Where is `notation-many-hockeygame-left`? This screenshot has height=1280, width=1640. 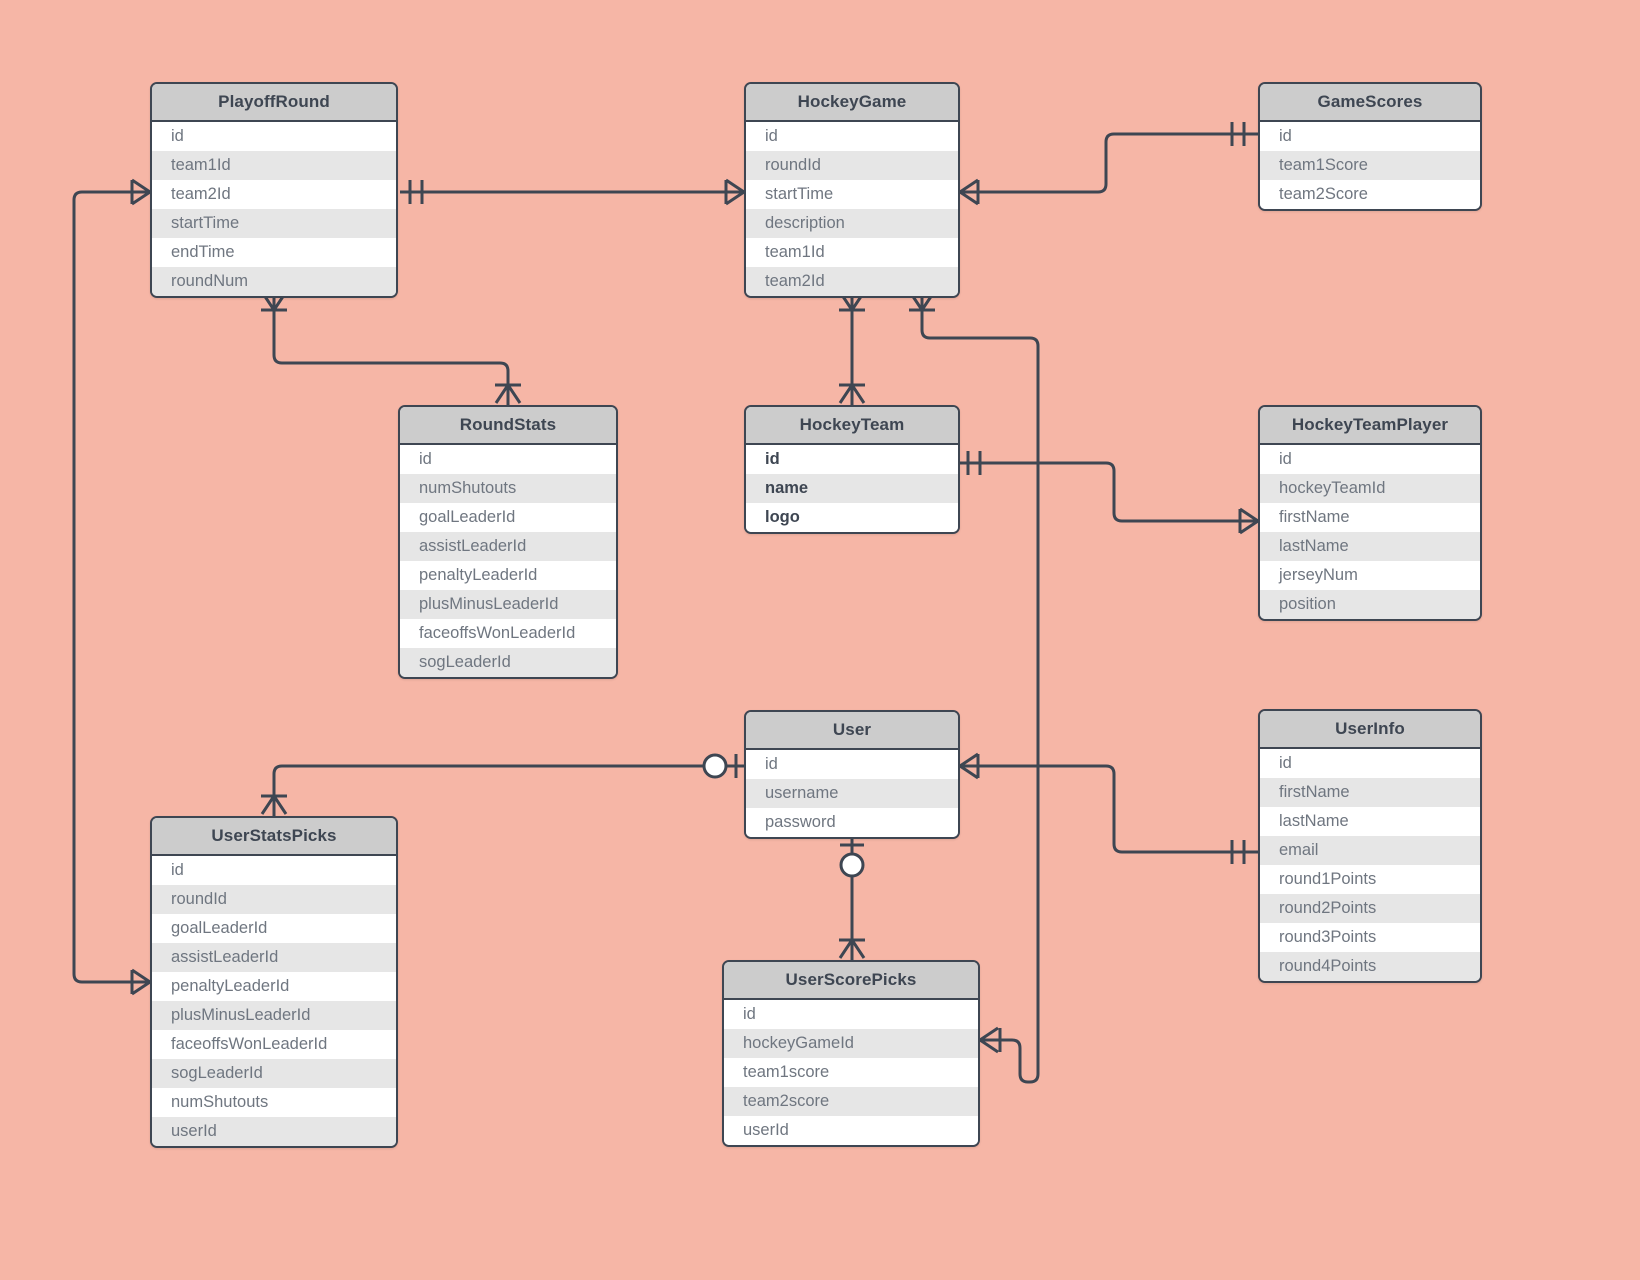 notation-many-hockeygame-left is located at coordinates (734, 192).